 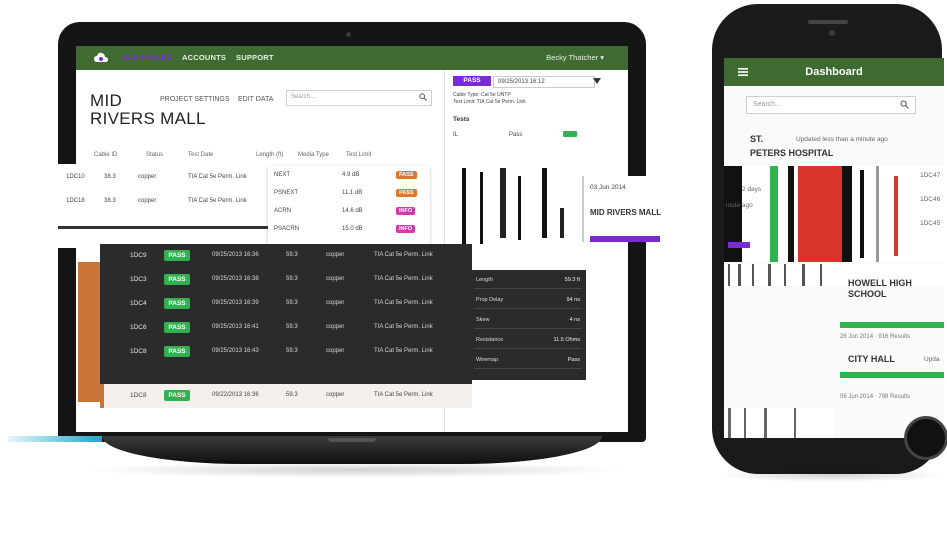 I want to click on table-row-limit: TIA Cat 5e Perm. Link, so click(x=217, y=201).